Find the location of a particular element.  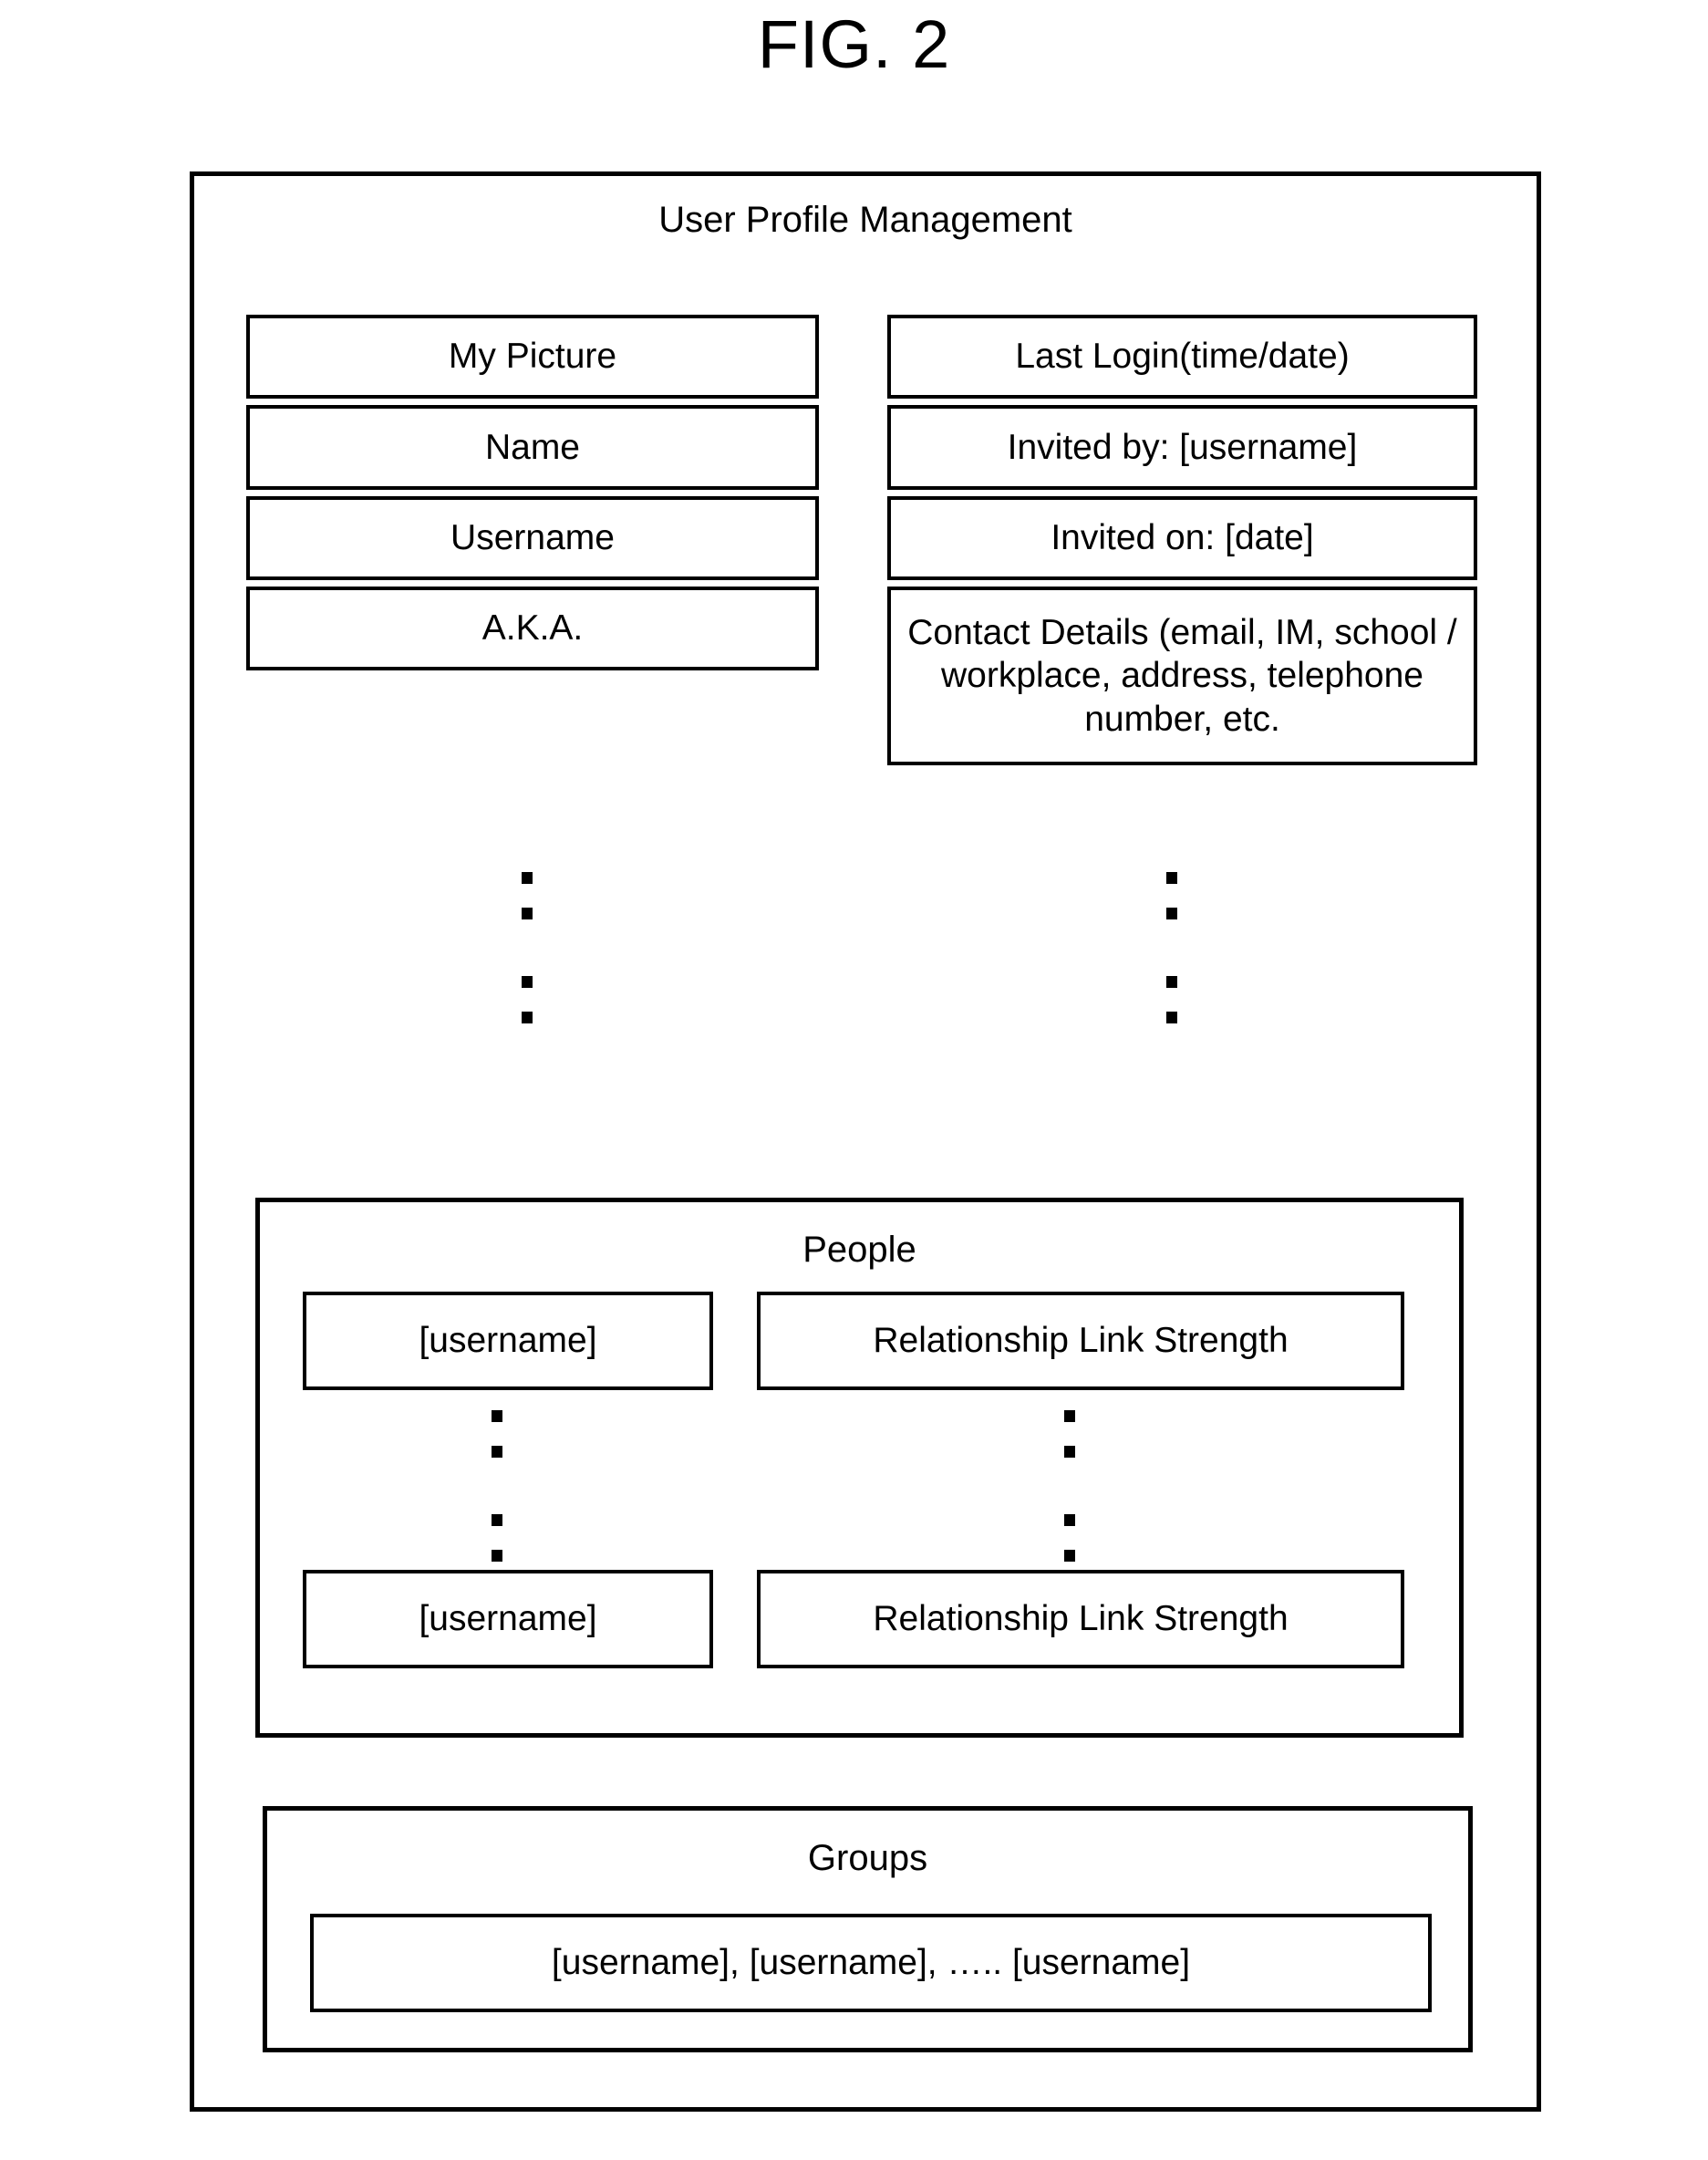

groups-section-title: Groups is located at coordinates (867, 1858).